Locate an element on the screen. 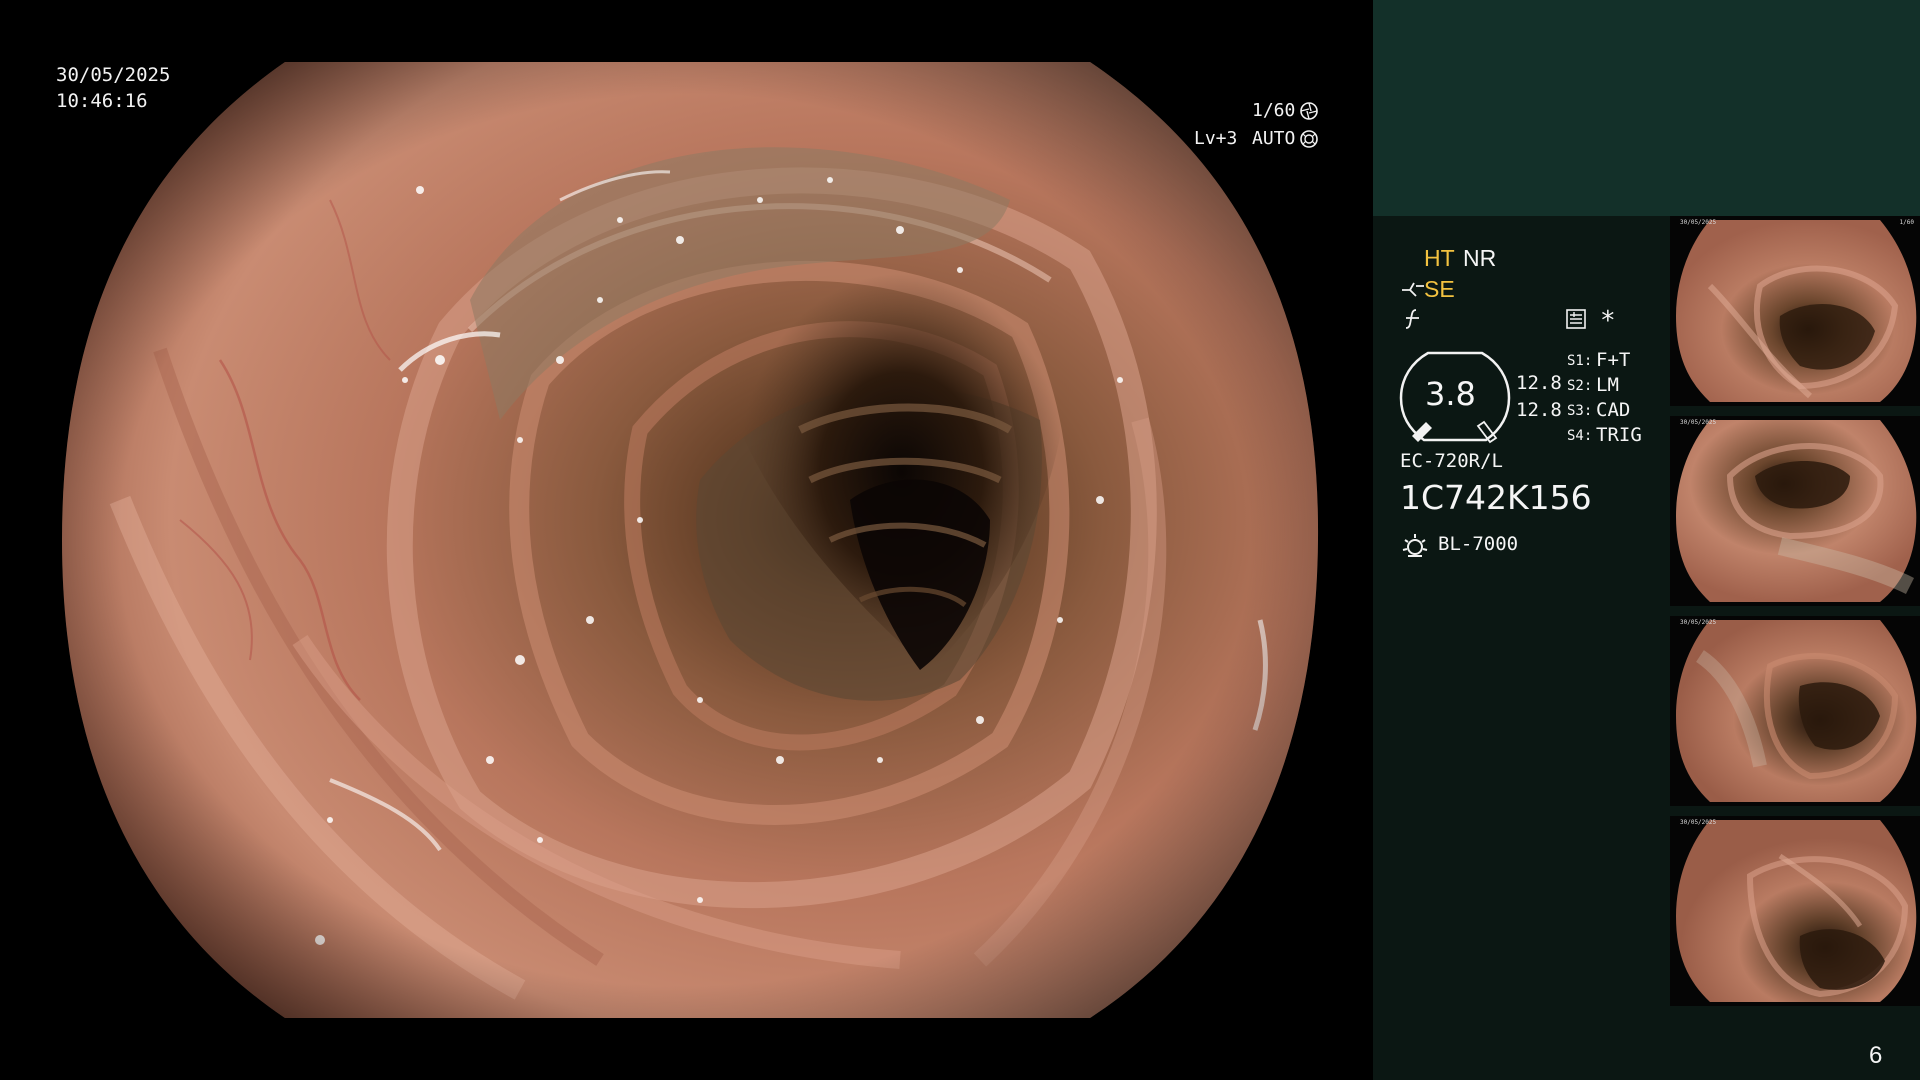 The height and width of the screenshot is (1080, 1920). scope-serial: 1C742K156 is located at coordinates (1496, 497).